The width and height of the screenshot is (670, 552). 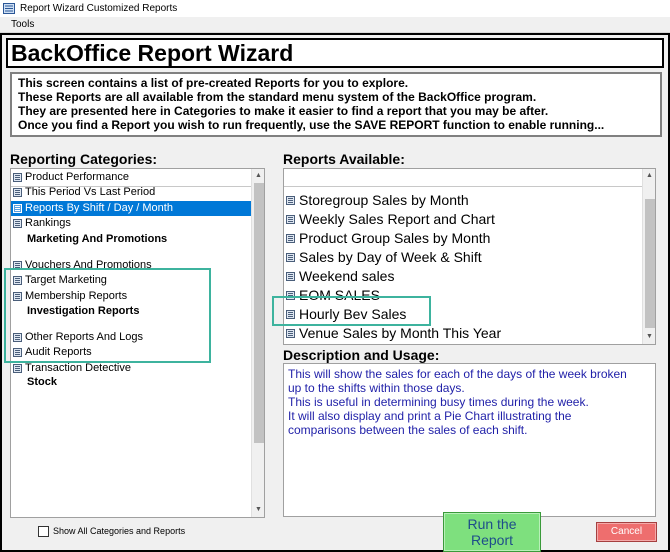 What do you see at coordinates (390, 257) in the screenshot?
I see `report-label: Sales by Day of Week & Shift` at bounding box center [390, 257].